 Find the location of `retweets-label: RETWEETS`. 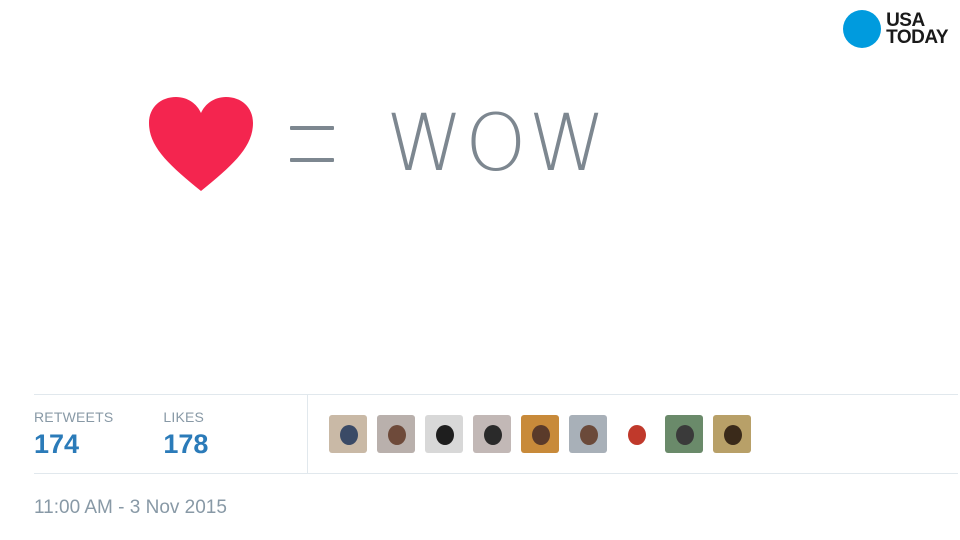

retweets-label: RETWEETS is located at coordinates (74, 416).